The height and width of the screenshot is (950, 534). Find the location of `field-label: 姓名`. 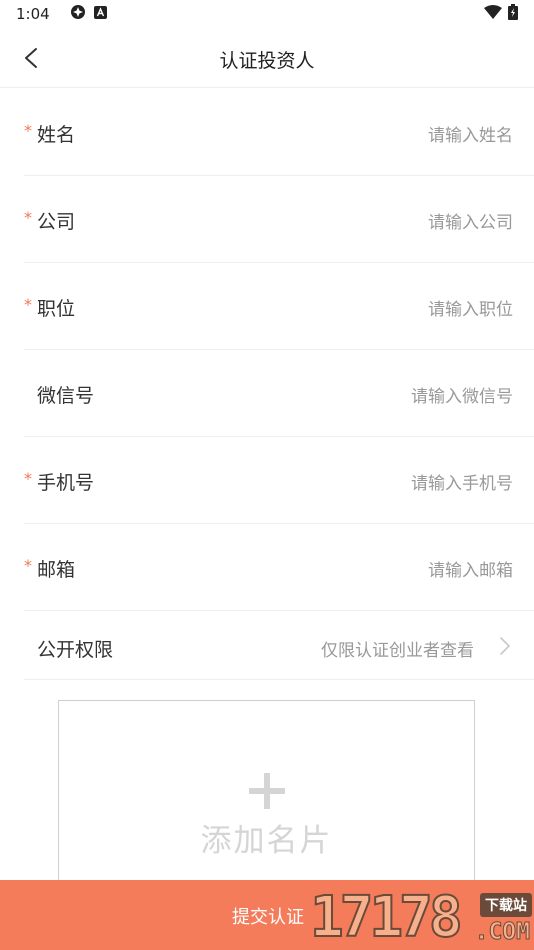

field-label: 姓名 is located at coordinates (56, 135).